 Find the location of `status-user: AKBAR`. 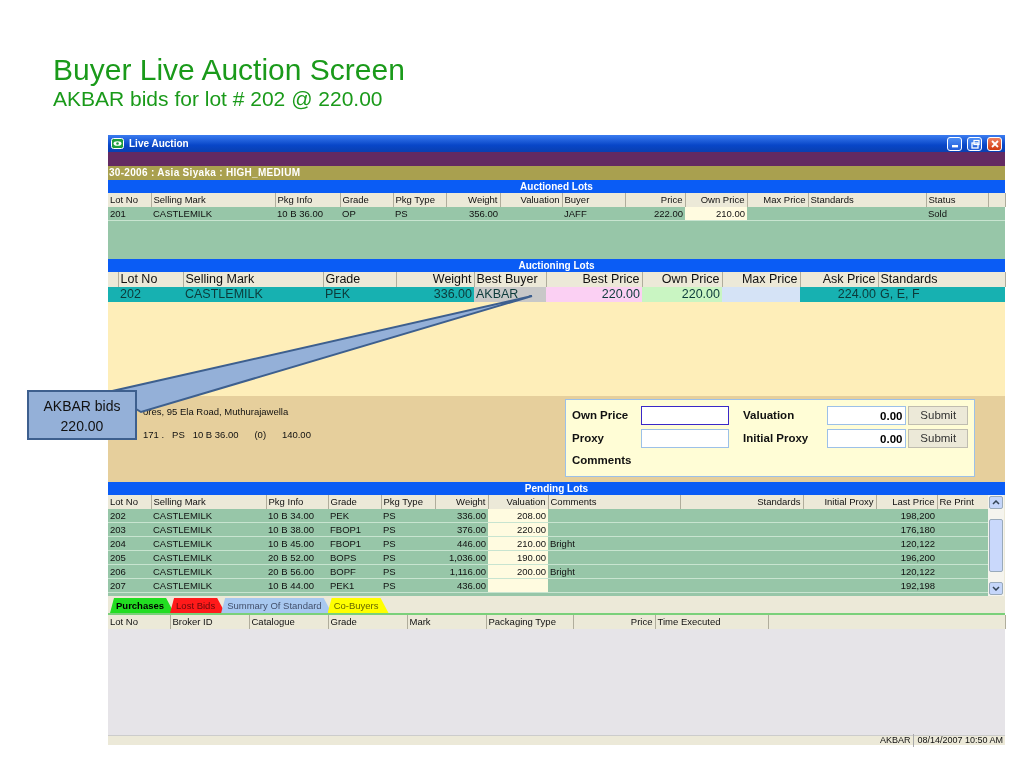

status-user: AKBAR is located at coordinates (895, 740).